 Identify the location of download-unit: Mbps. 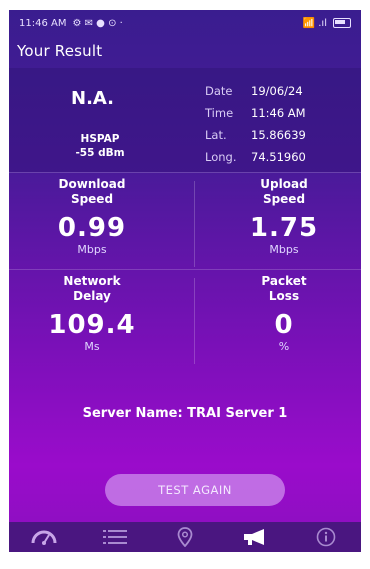
(92, 249).